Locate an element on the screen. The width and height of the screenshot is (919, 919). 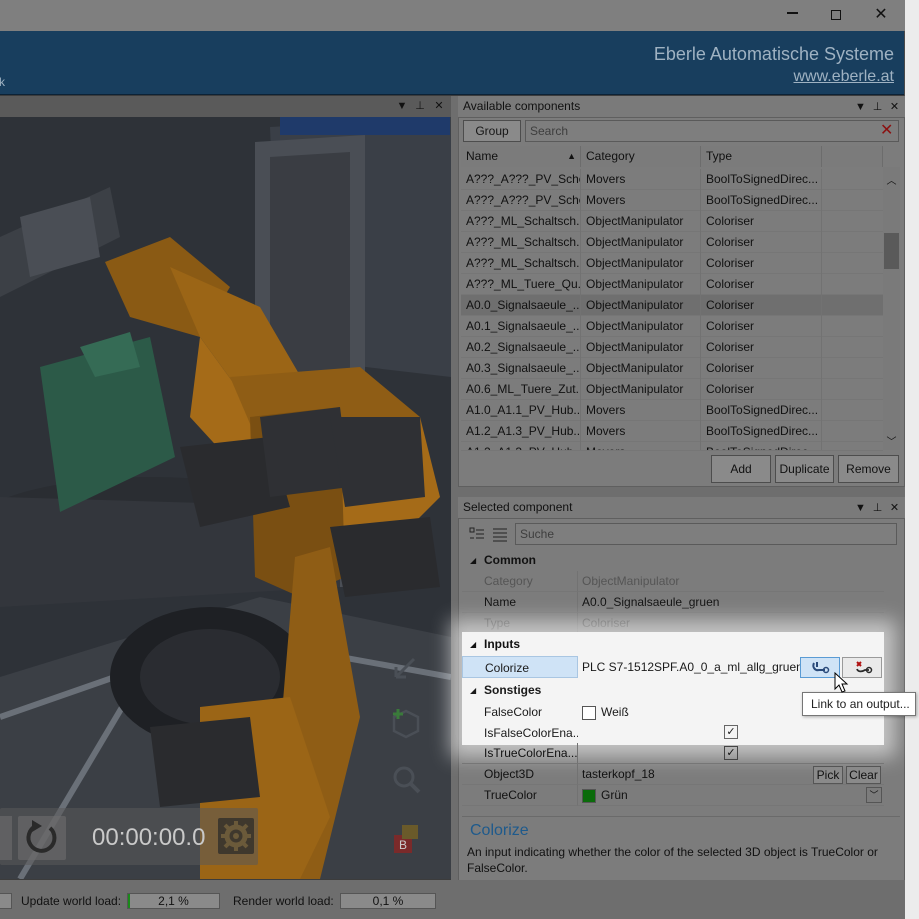
vertical-scrollbar is located at coordinates (891, 308).